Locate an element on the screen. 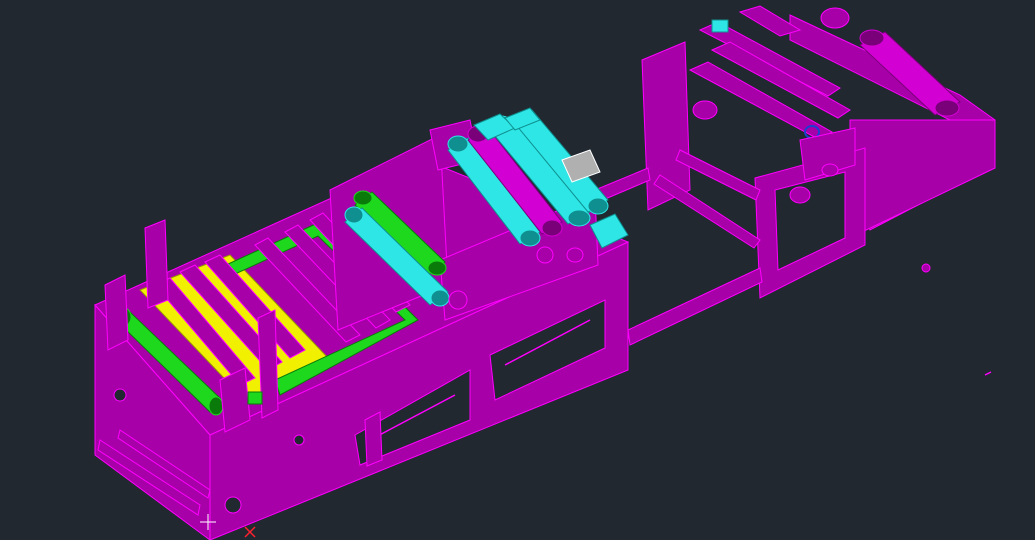 This screenshot has height=540, width=1035. unwind-gear-front is located at coordinates (800, 195).